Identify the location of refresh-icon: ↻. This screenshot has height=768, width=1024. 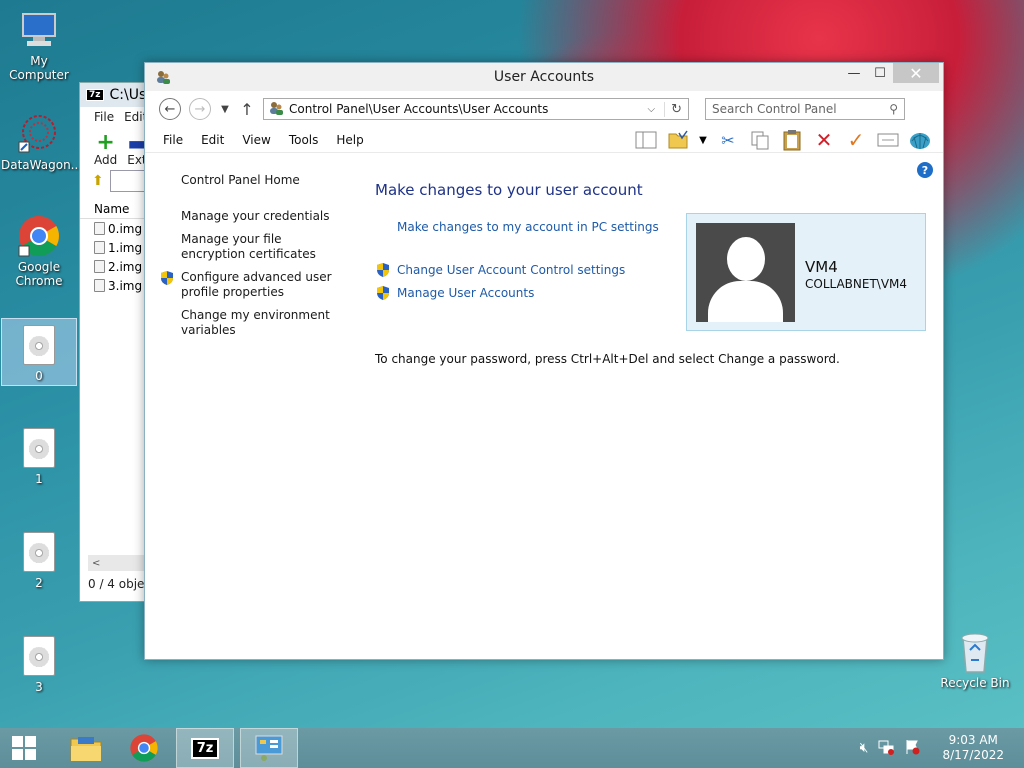
(676, 109).